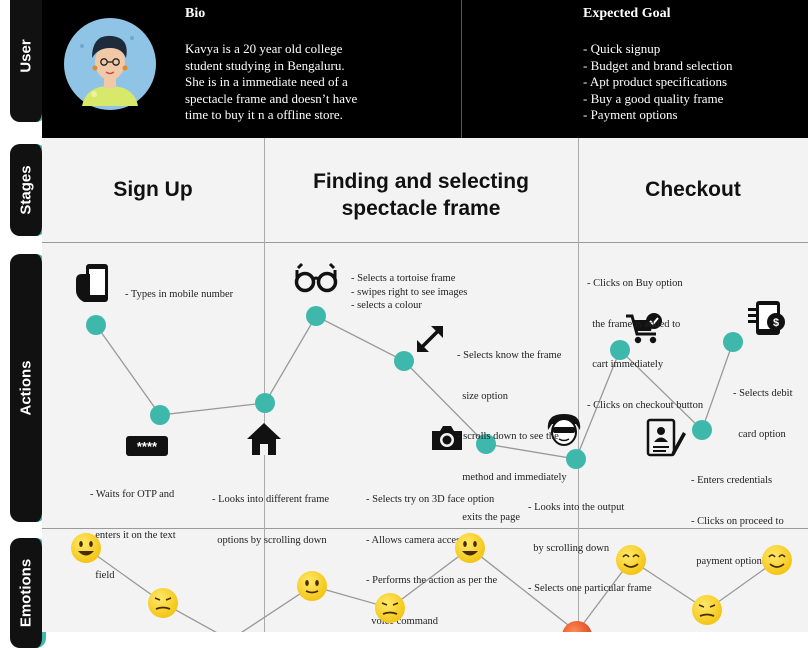  Describe the element at coordinates (577, 626) in the screenshot. I see `angry-face-icon` at that location.